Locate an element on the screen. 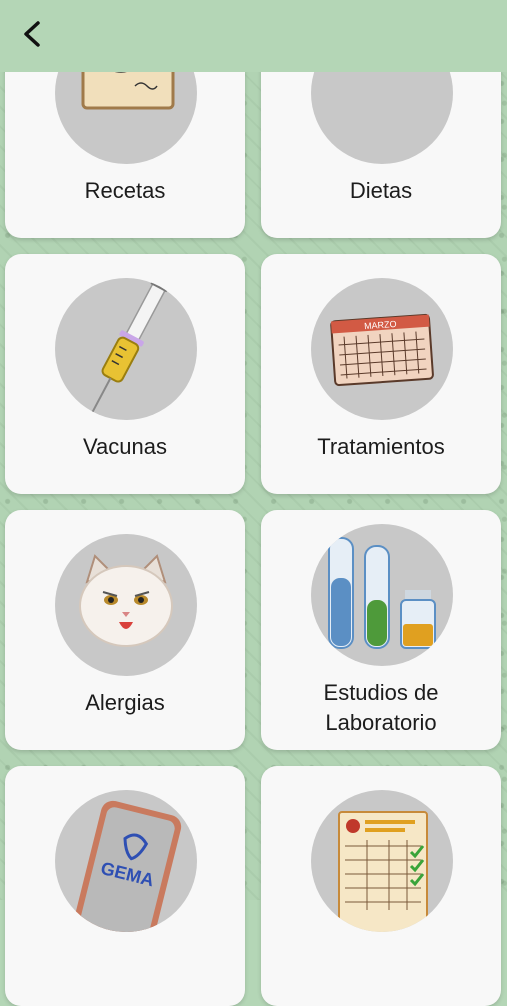 The height and width of the screenshot is (1006, 507). card-label: Estudios de Laboratorio is located at coordinates (381, 708).